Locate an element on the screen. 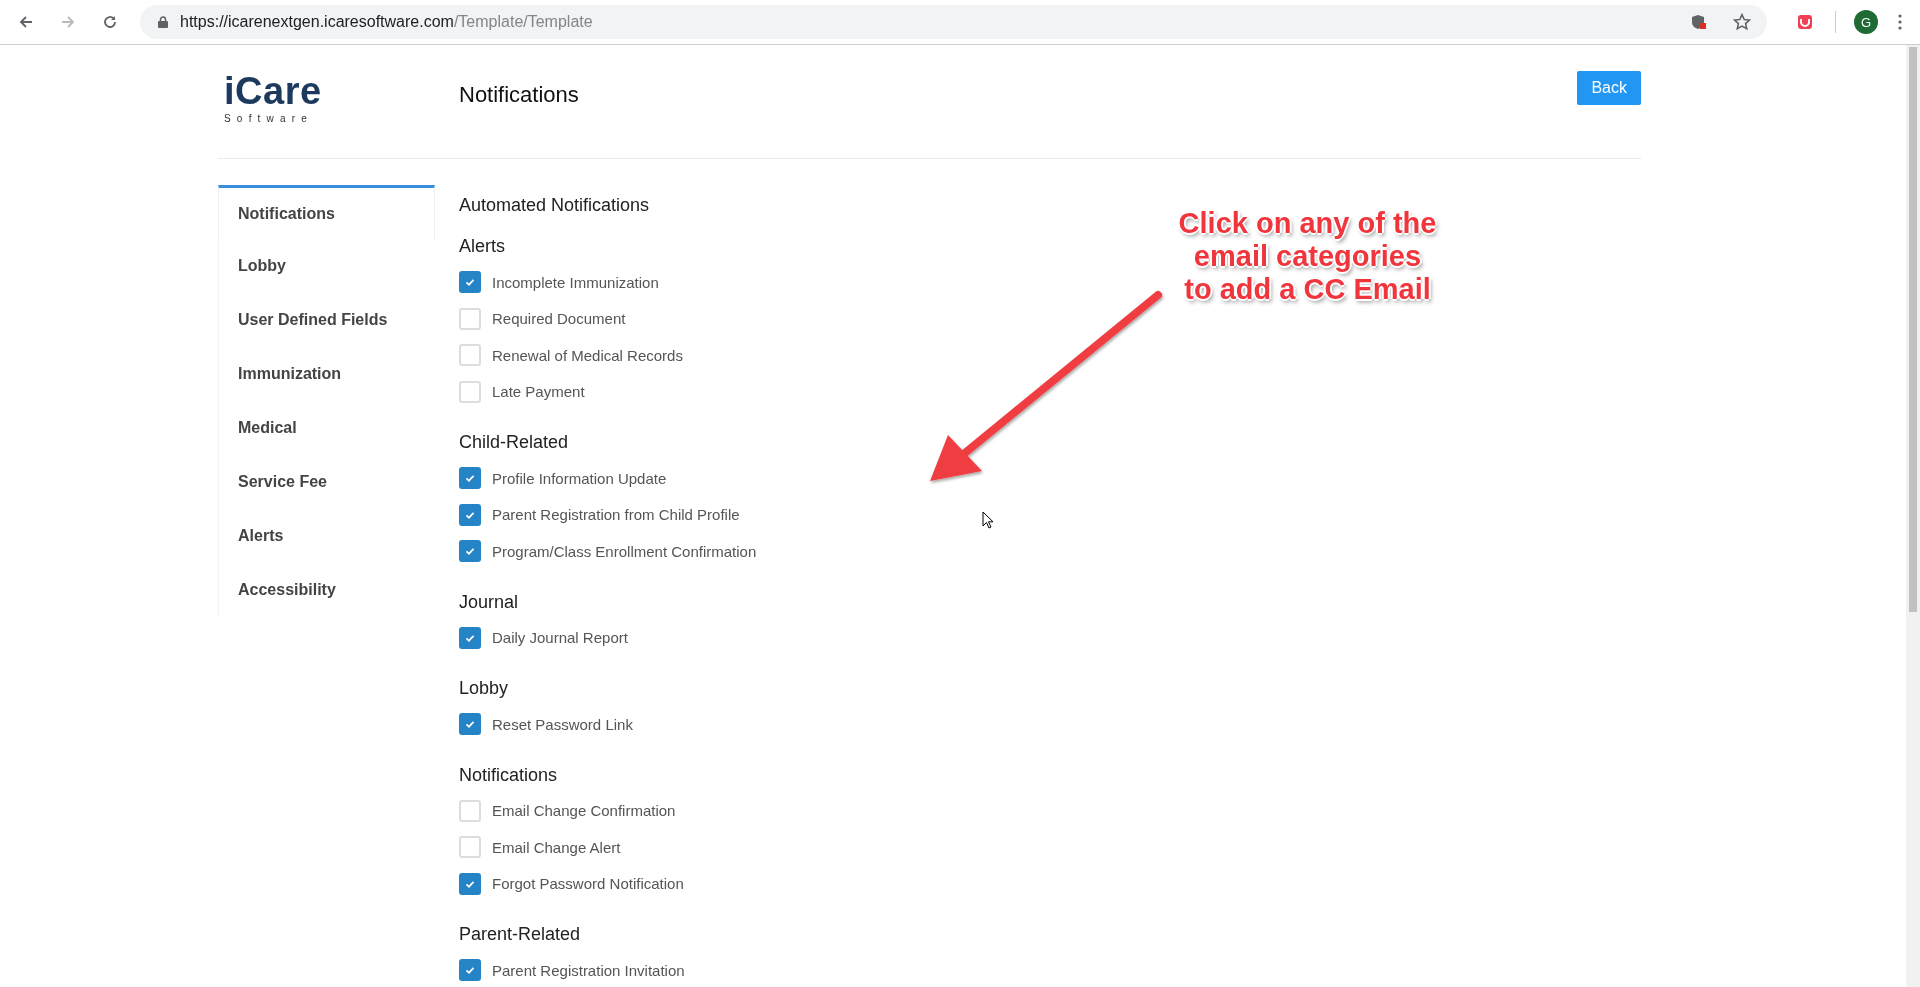 This screenshot has width=1920, height=987. back-arrow-icon is located at coordinates (26, 22).